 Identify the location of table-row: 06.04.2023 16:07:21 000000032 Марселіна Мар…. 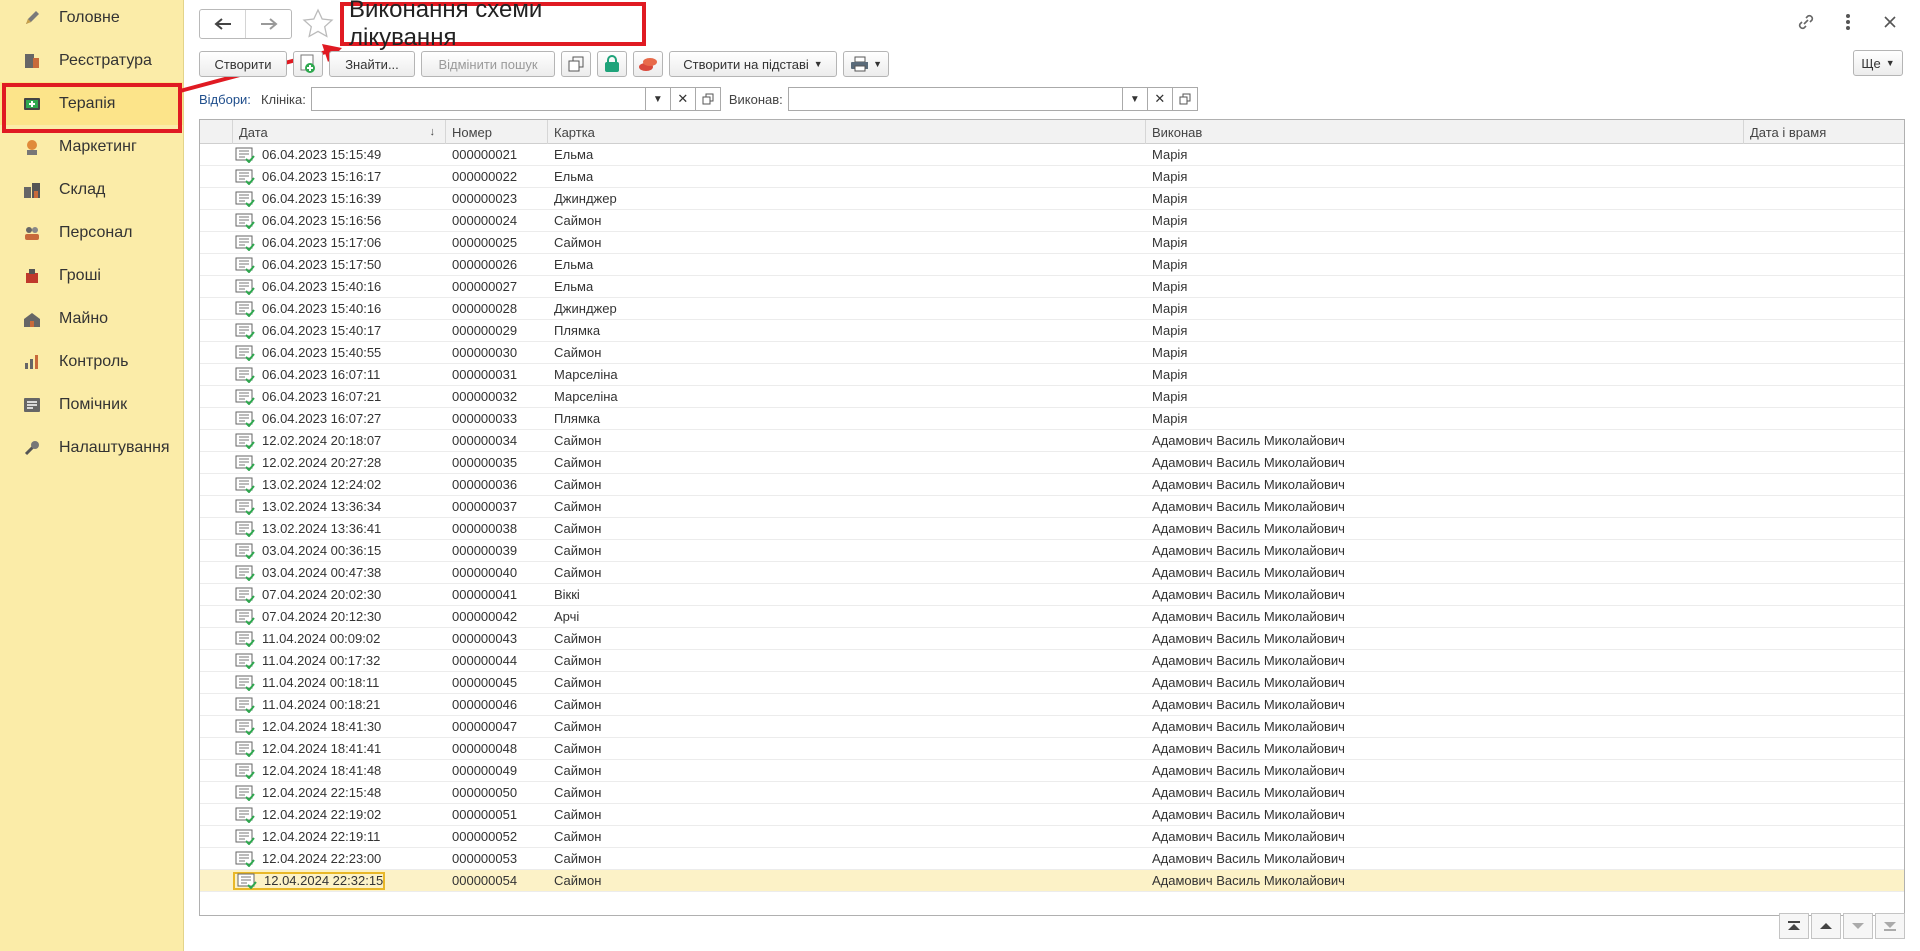
(1052, 397).